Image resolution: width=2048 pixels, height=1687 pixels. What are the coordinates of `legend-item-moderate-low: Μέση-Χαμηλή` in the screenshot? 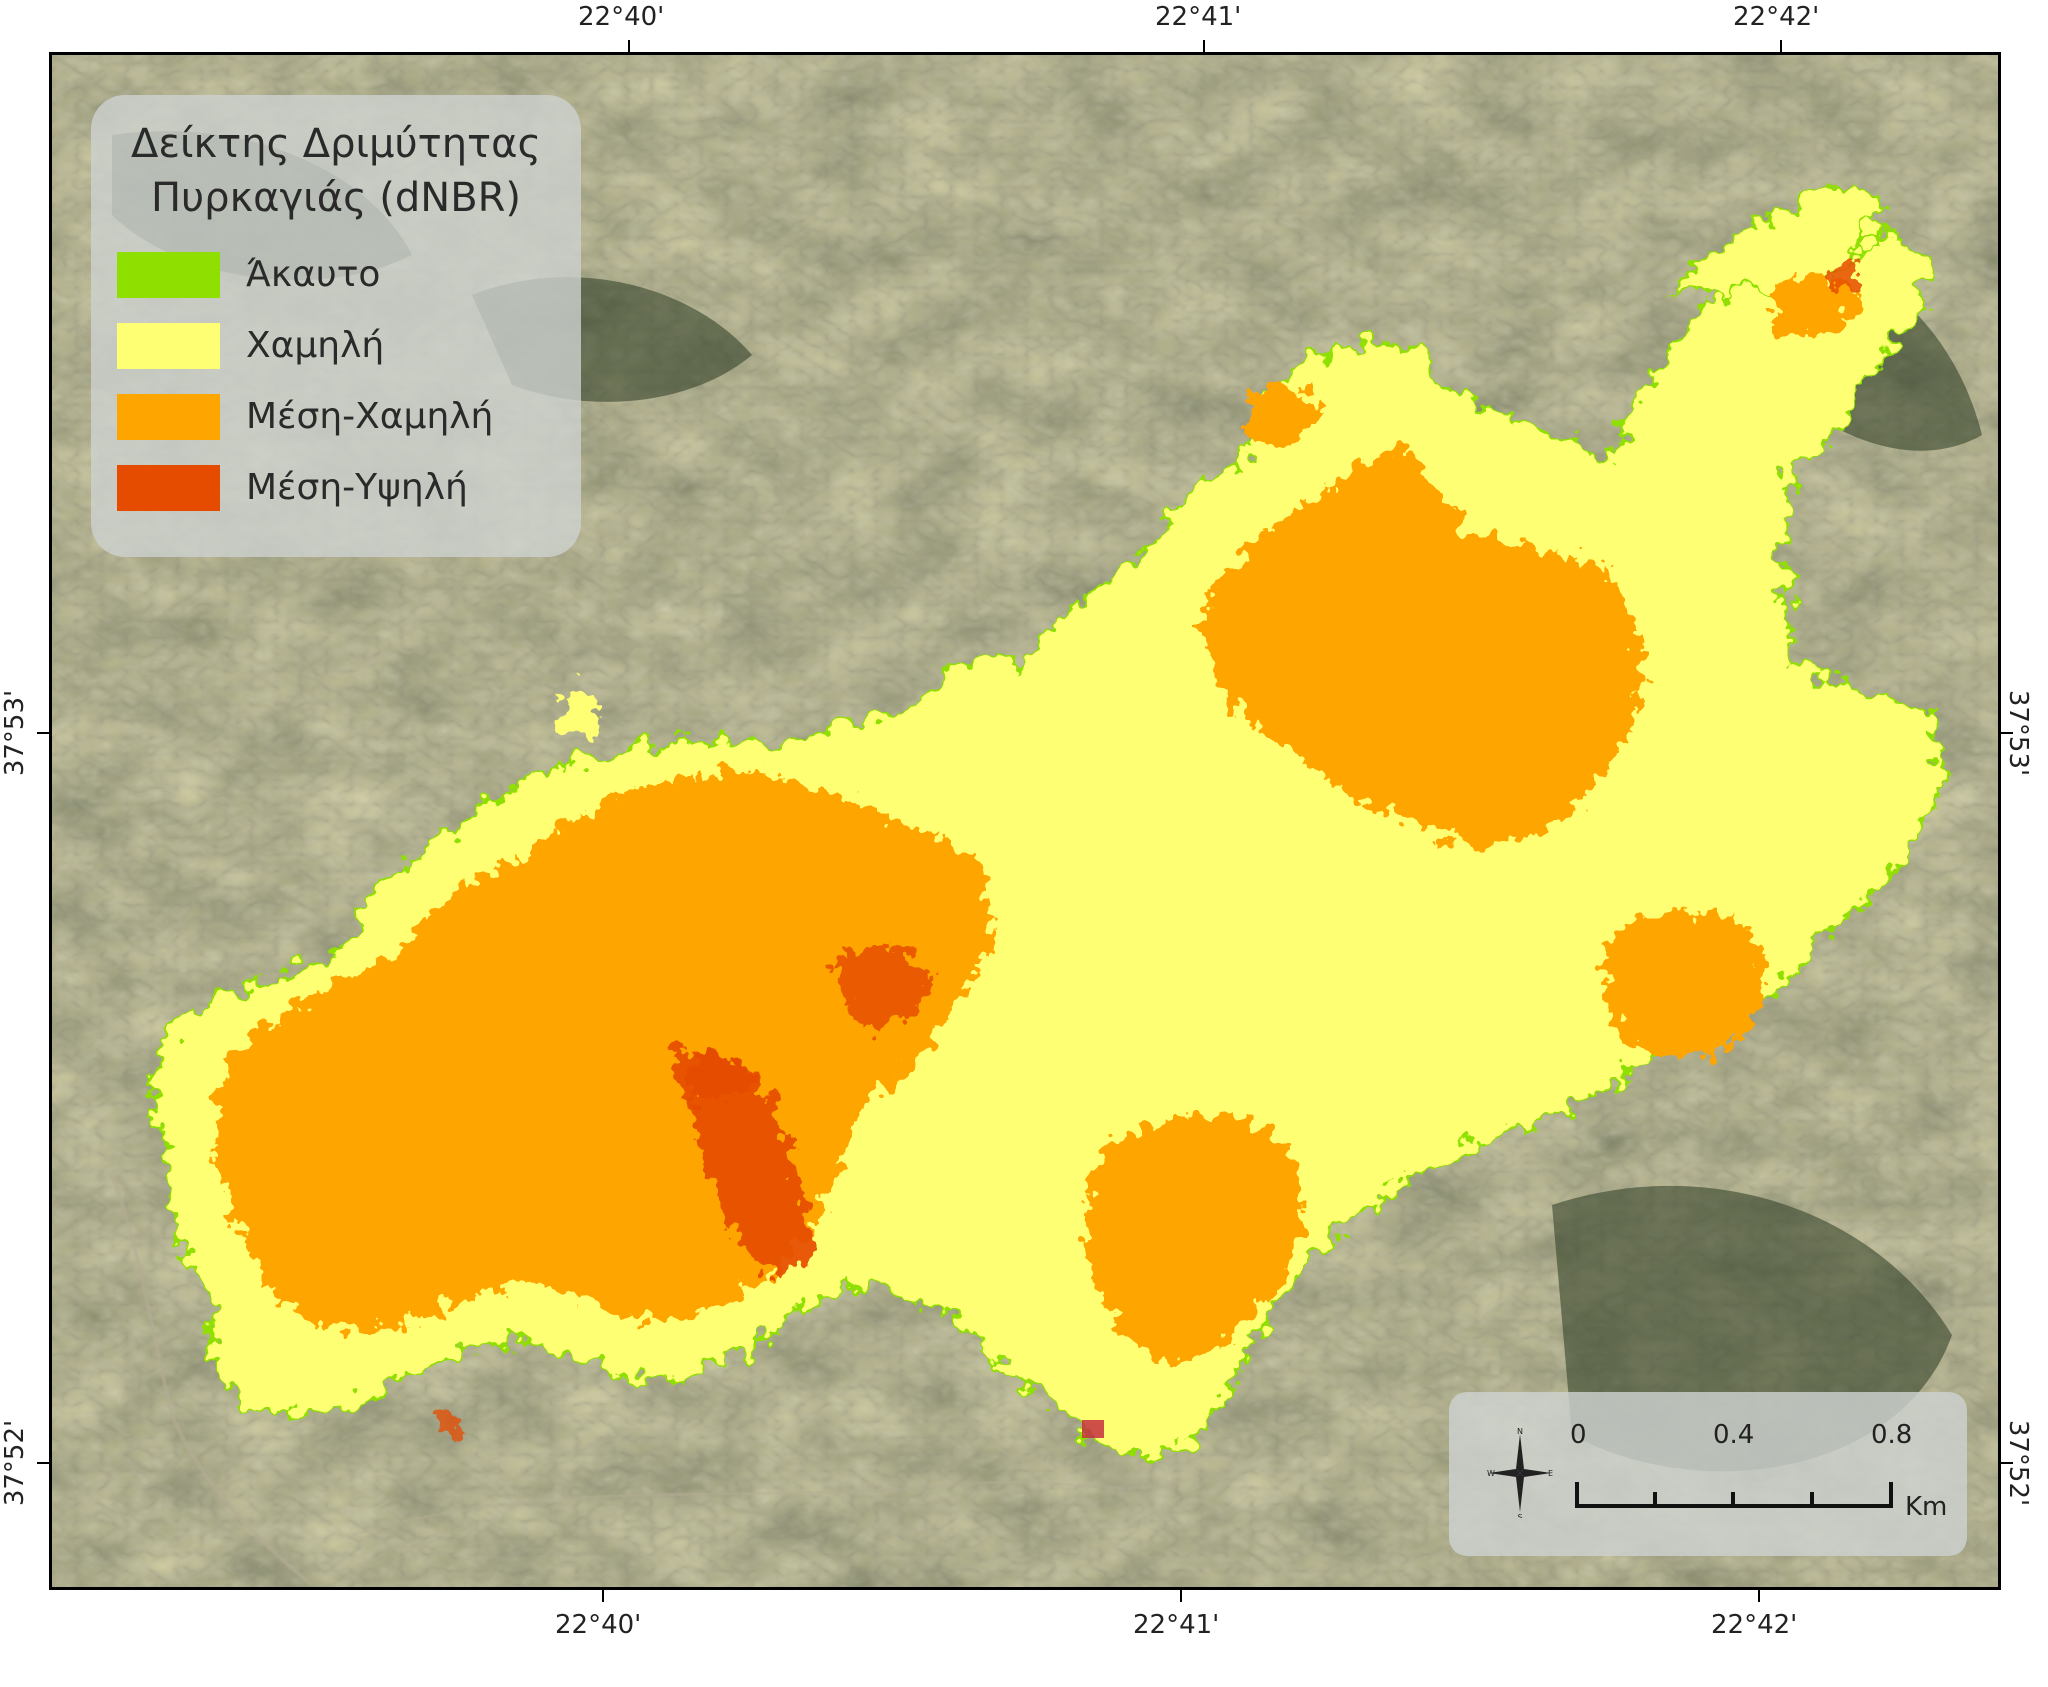 It's located at (336, 416).